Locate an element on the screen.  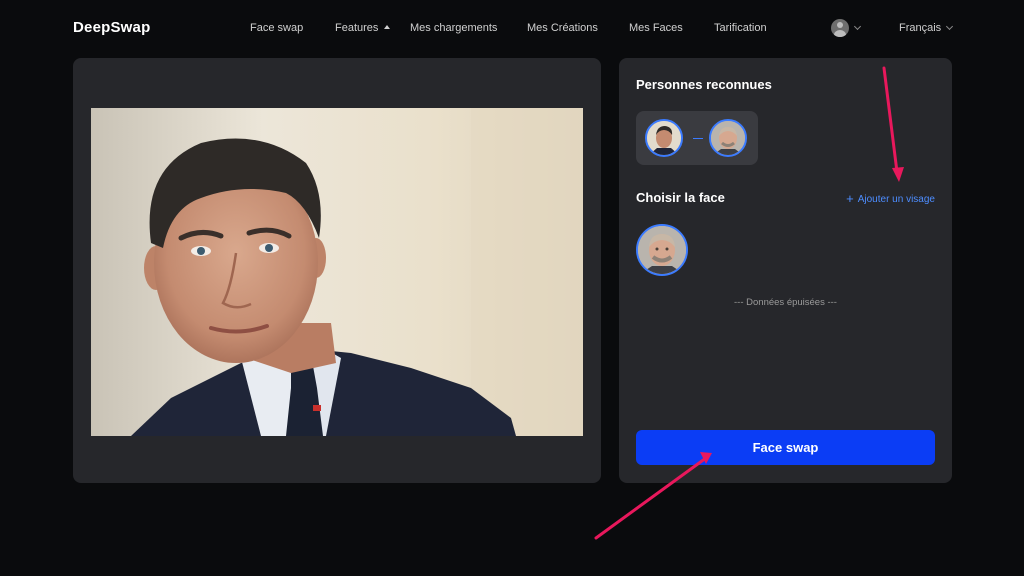
add-face-link: + Ajouter un visage is located at coordinates (890, 198).